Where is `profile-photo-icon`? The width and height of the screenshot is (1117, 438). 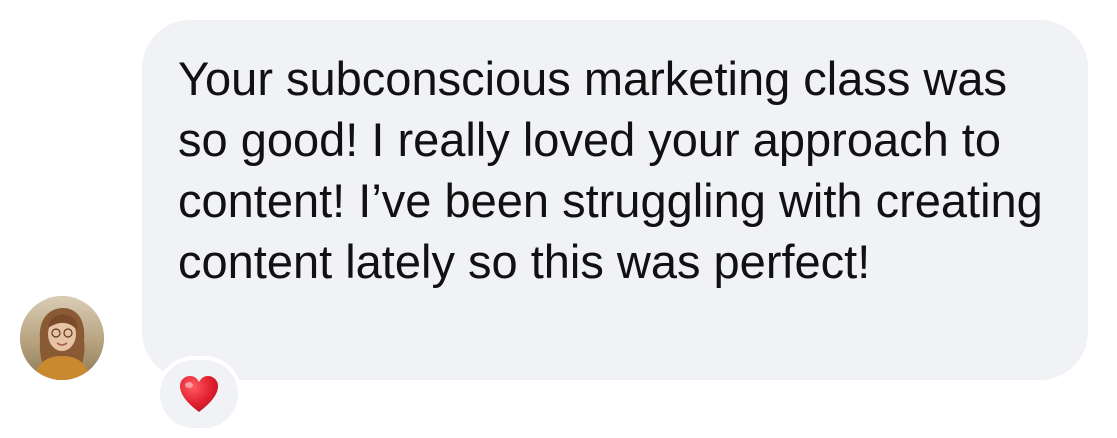 profile-photo-icon is located at coordinates (62, 338).